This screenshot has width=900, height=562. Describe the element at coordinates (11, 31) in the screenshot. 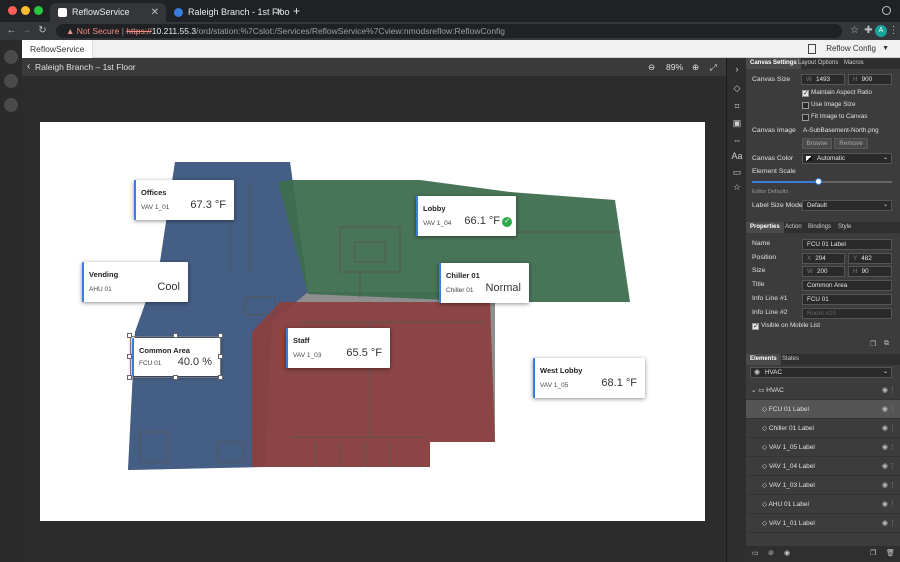

I see `back-arrow-icon: ←` at that location.